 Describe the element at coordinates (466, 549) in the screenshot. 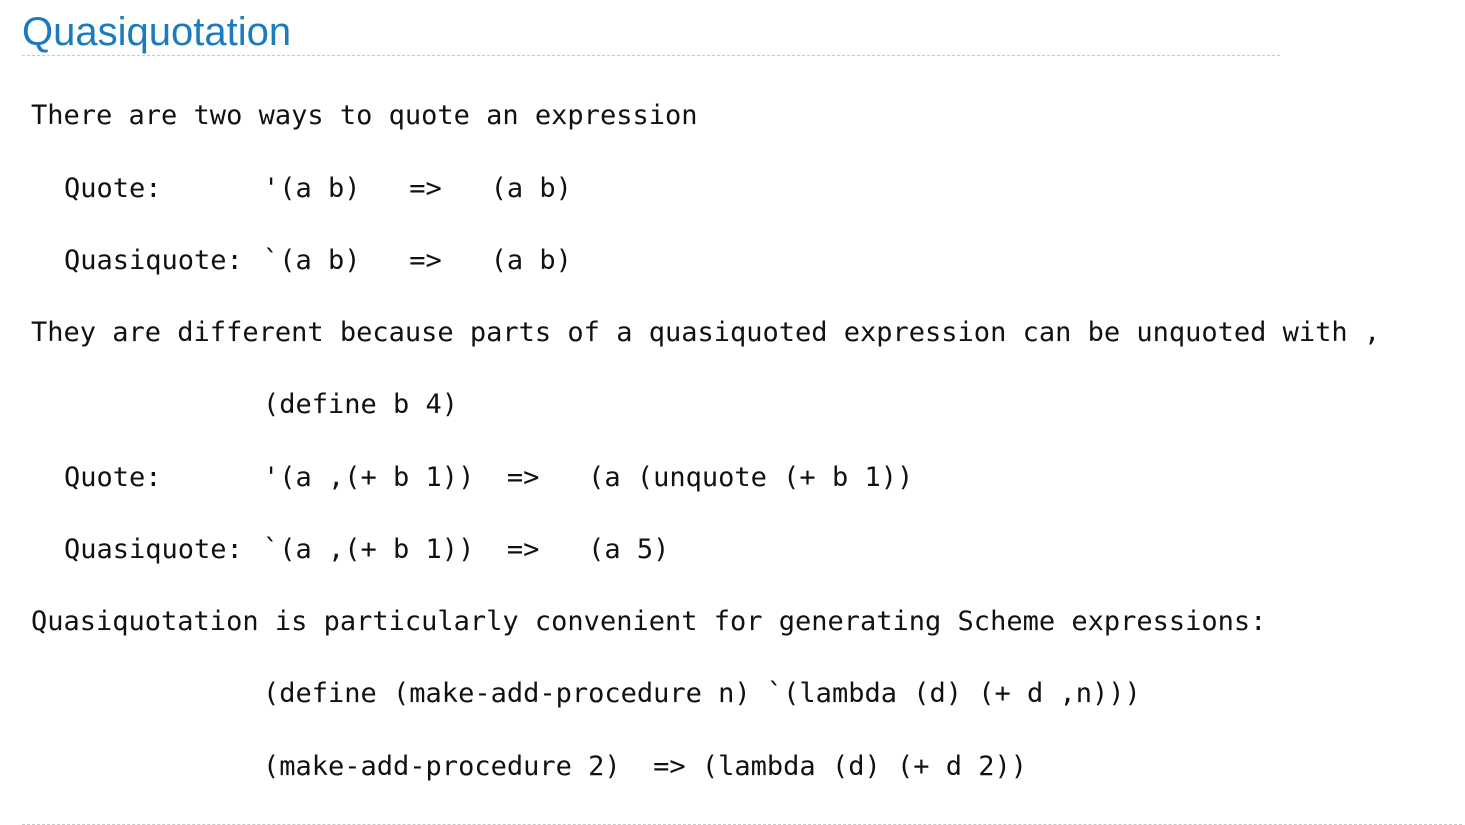

I see `quasiquote-unquote-example: `(a ,(+ b 1)) => (a 5)` at that location.